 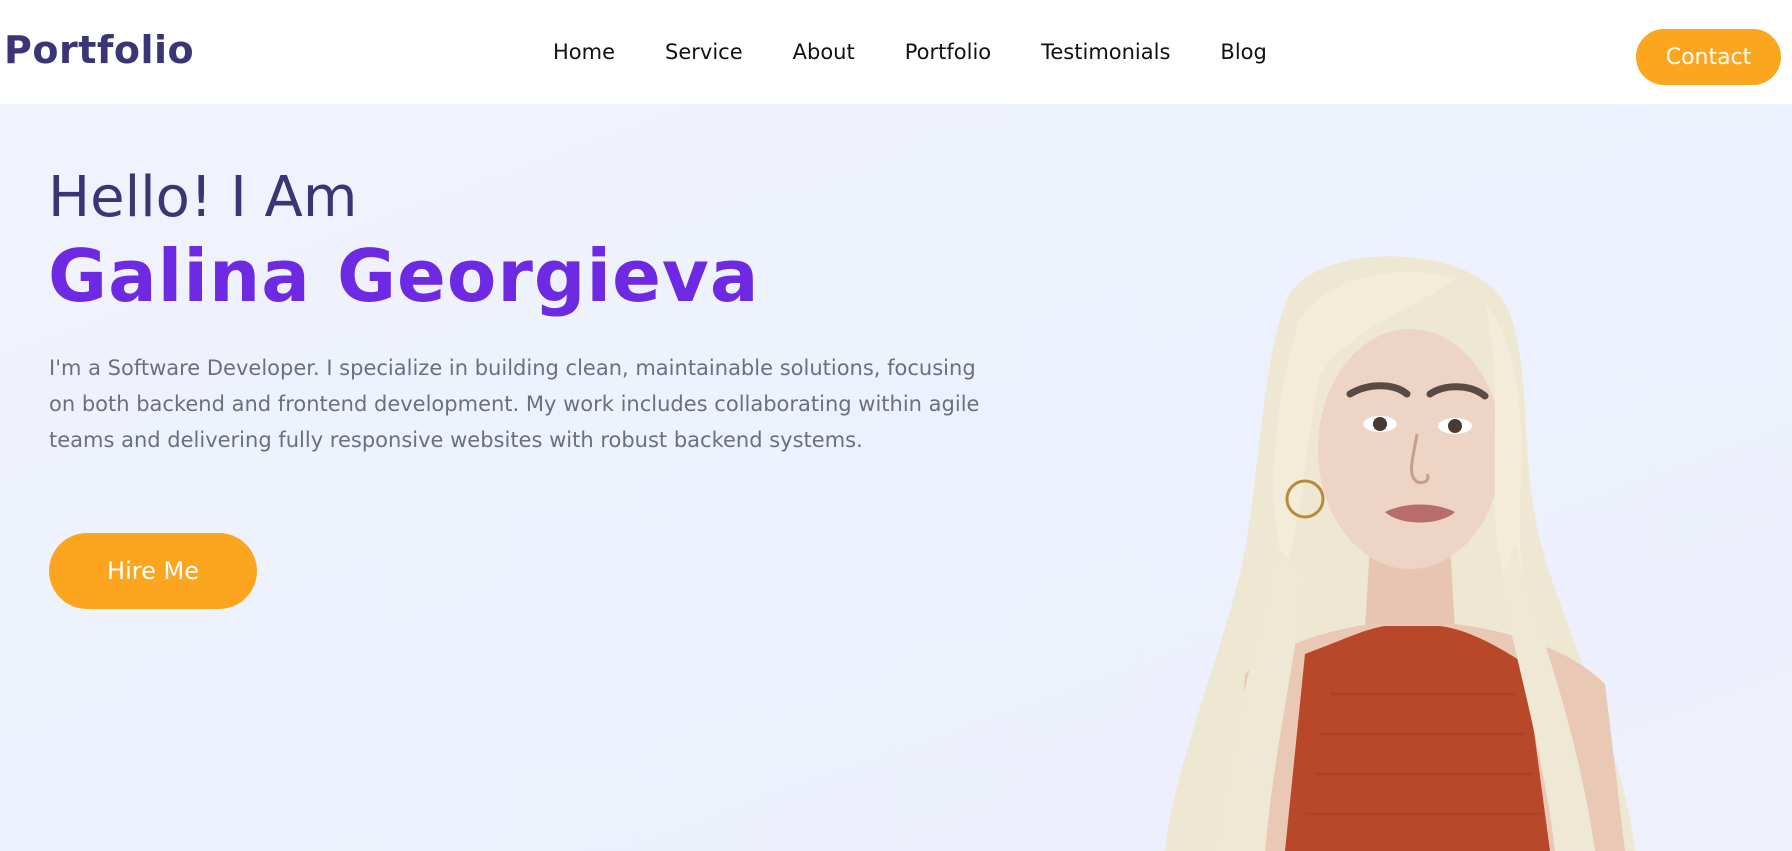 I want to click on contact-button: Contact, so click(x=1708, y=57).